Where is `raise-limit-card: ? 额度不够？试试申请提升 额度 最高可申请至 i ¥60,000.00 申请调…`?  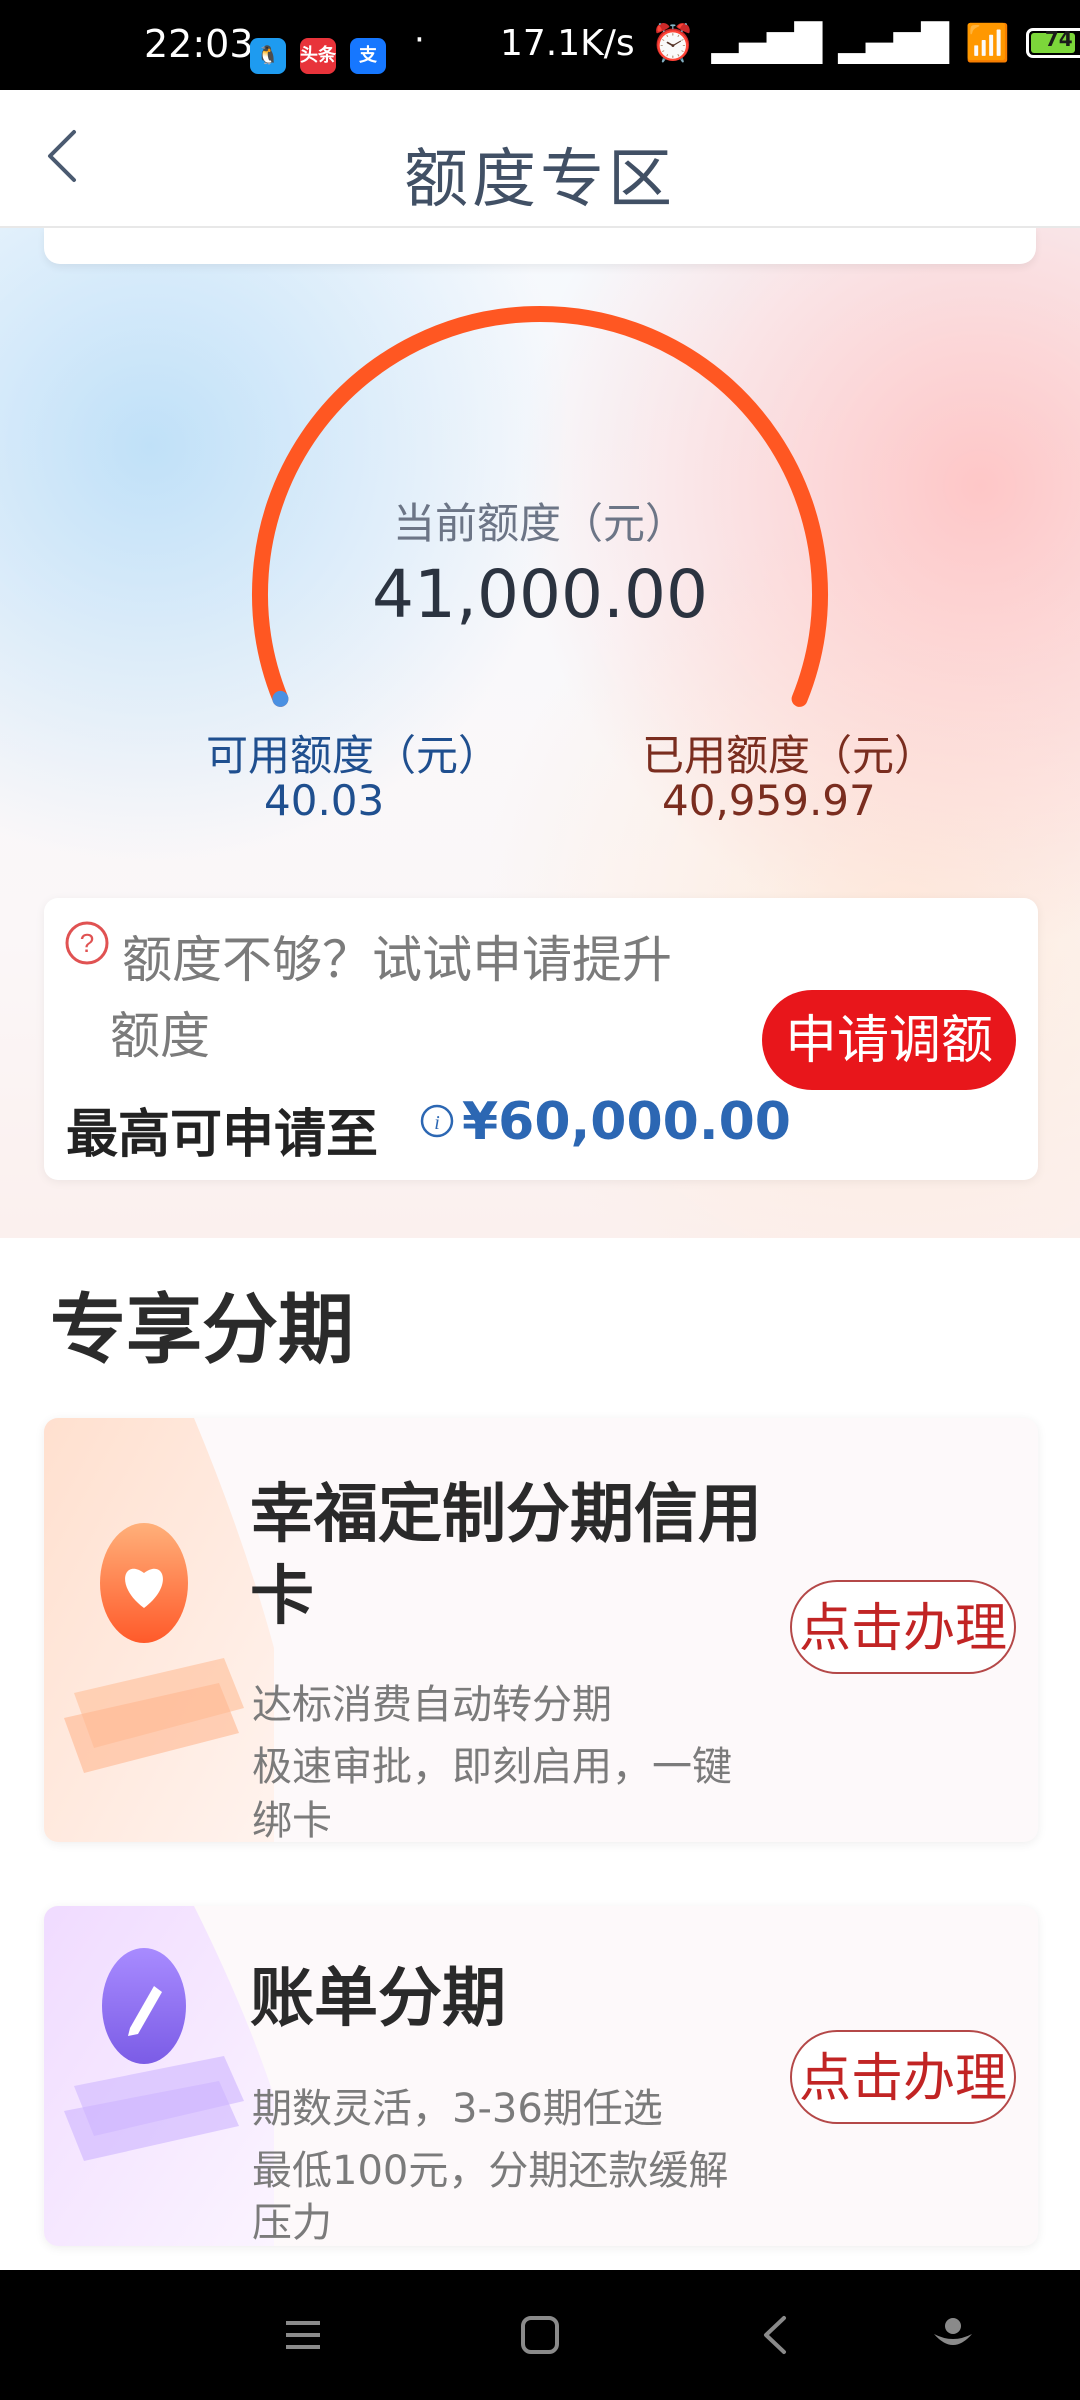 raise-limit-card: ? 额度不够？试试申请提升 额度 最高可申请至 i ¥60,000.00 申请调… is located at coordinates (541, 1039).